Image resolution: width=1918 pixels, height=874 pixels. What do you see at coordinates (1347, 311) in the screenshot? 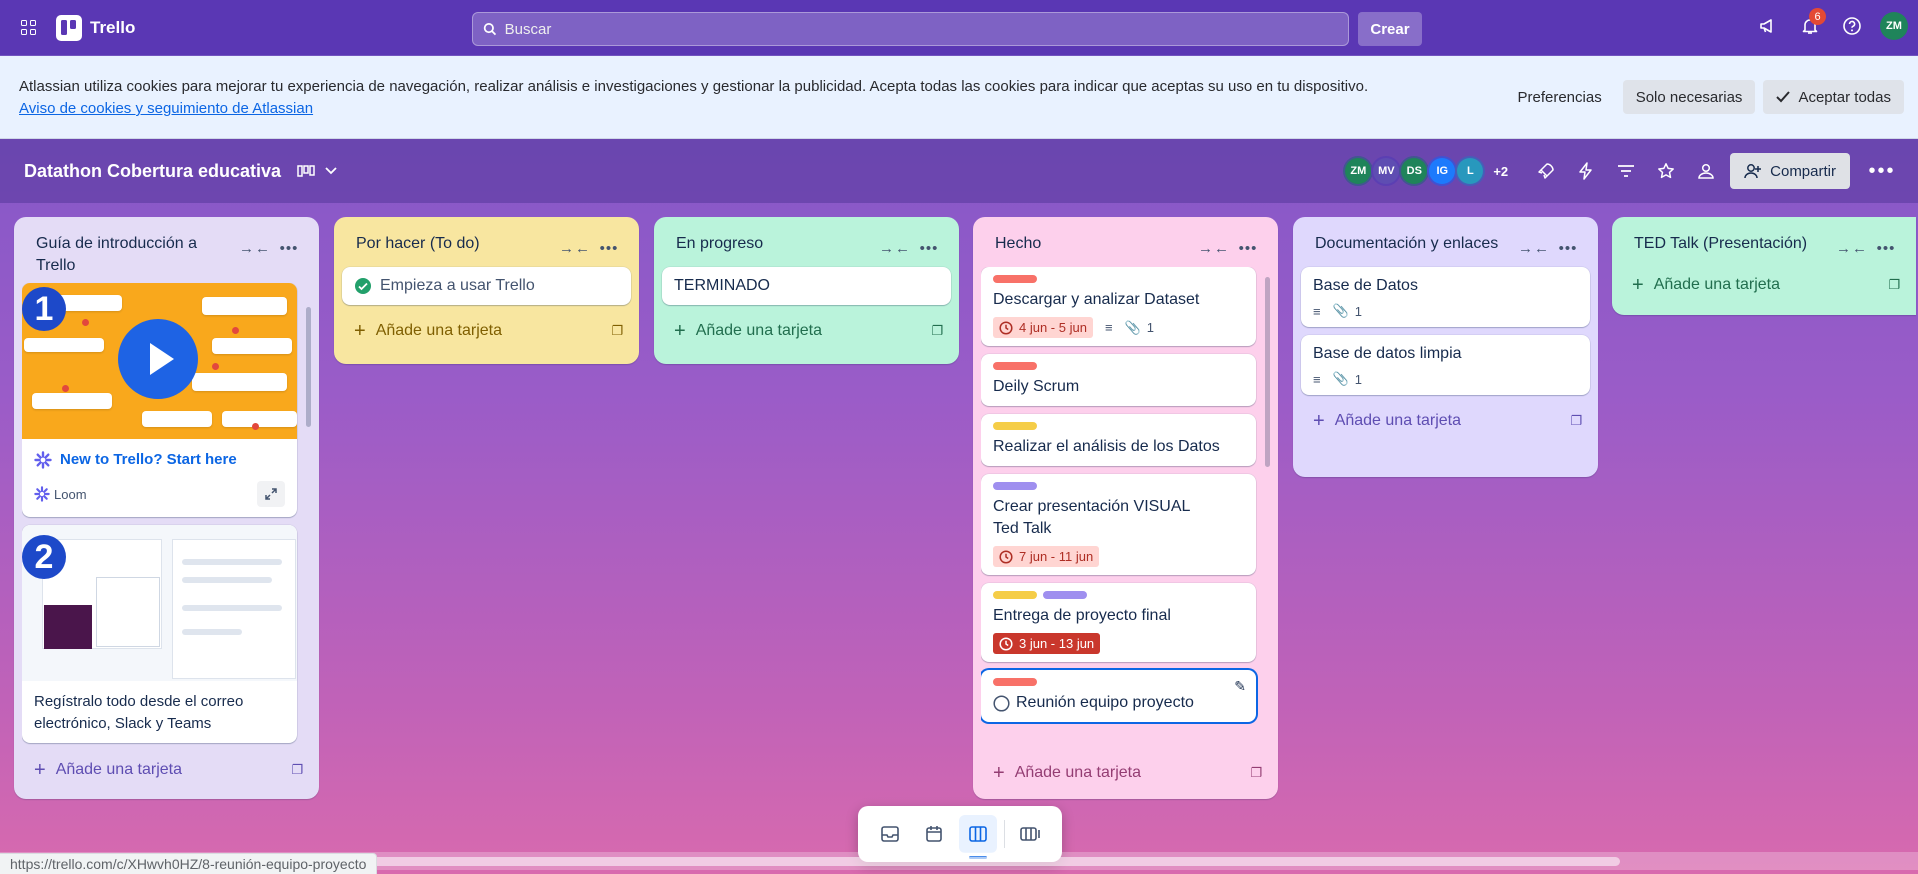
I see `attachment-badge: 📎 1` at bounding box center [1347, 311].